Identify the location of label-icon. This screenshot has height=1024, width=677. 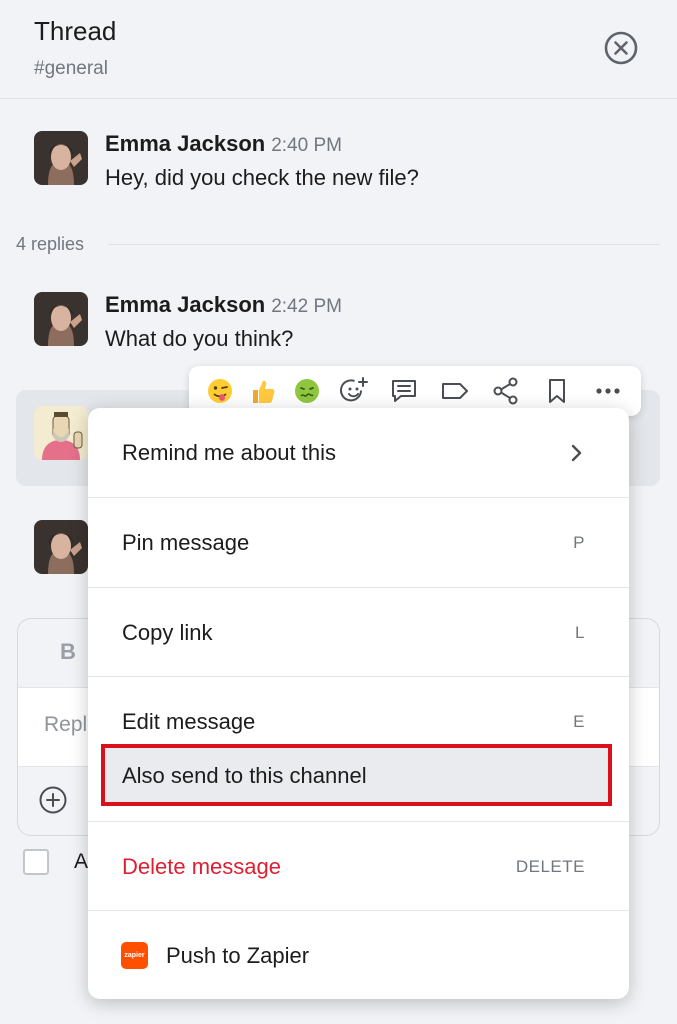
(455, 391).